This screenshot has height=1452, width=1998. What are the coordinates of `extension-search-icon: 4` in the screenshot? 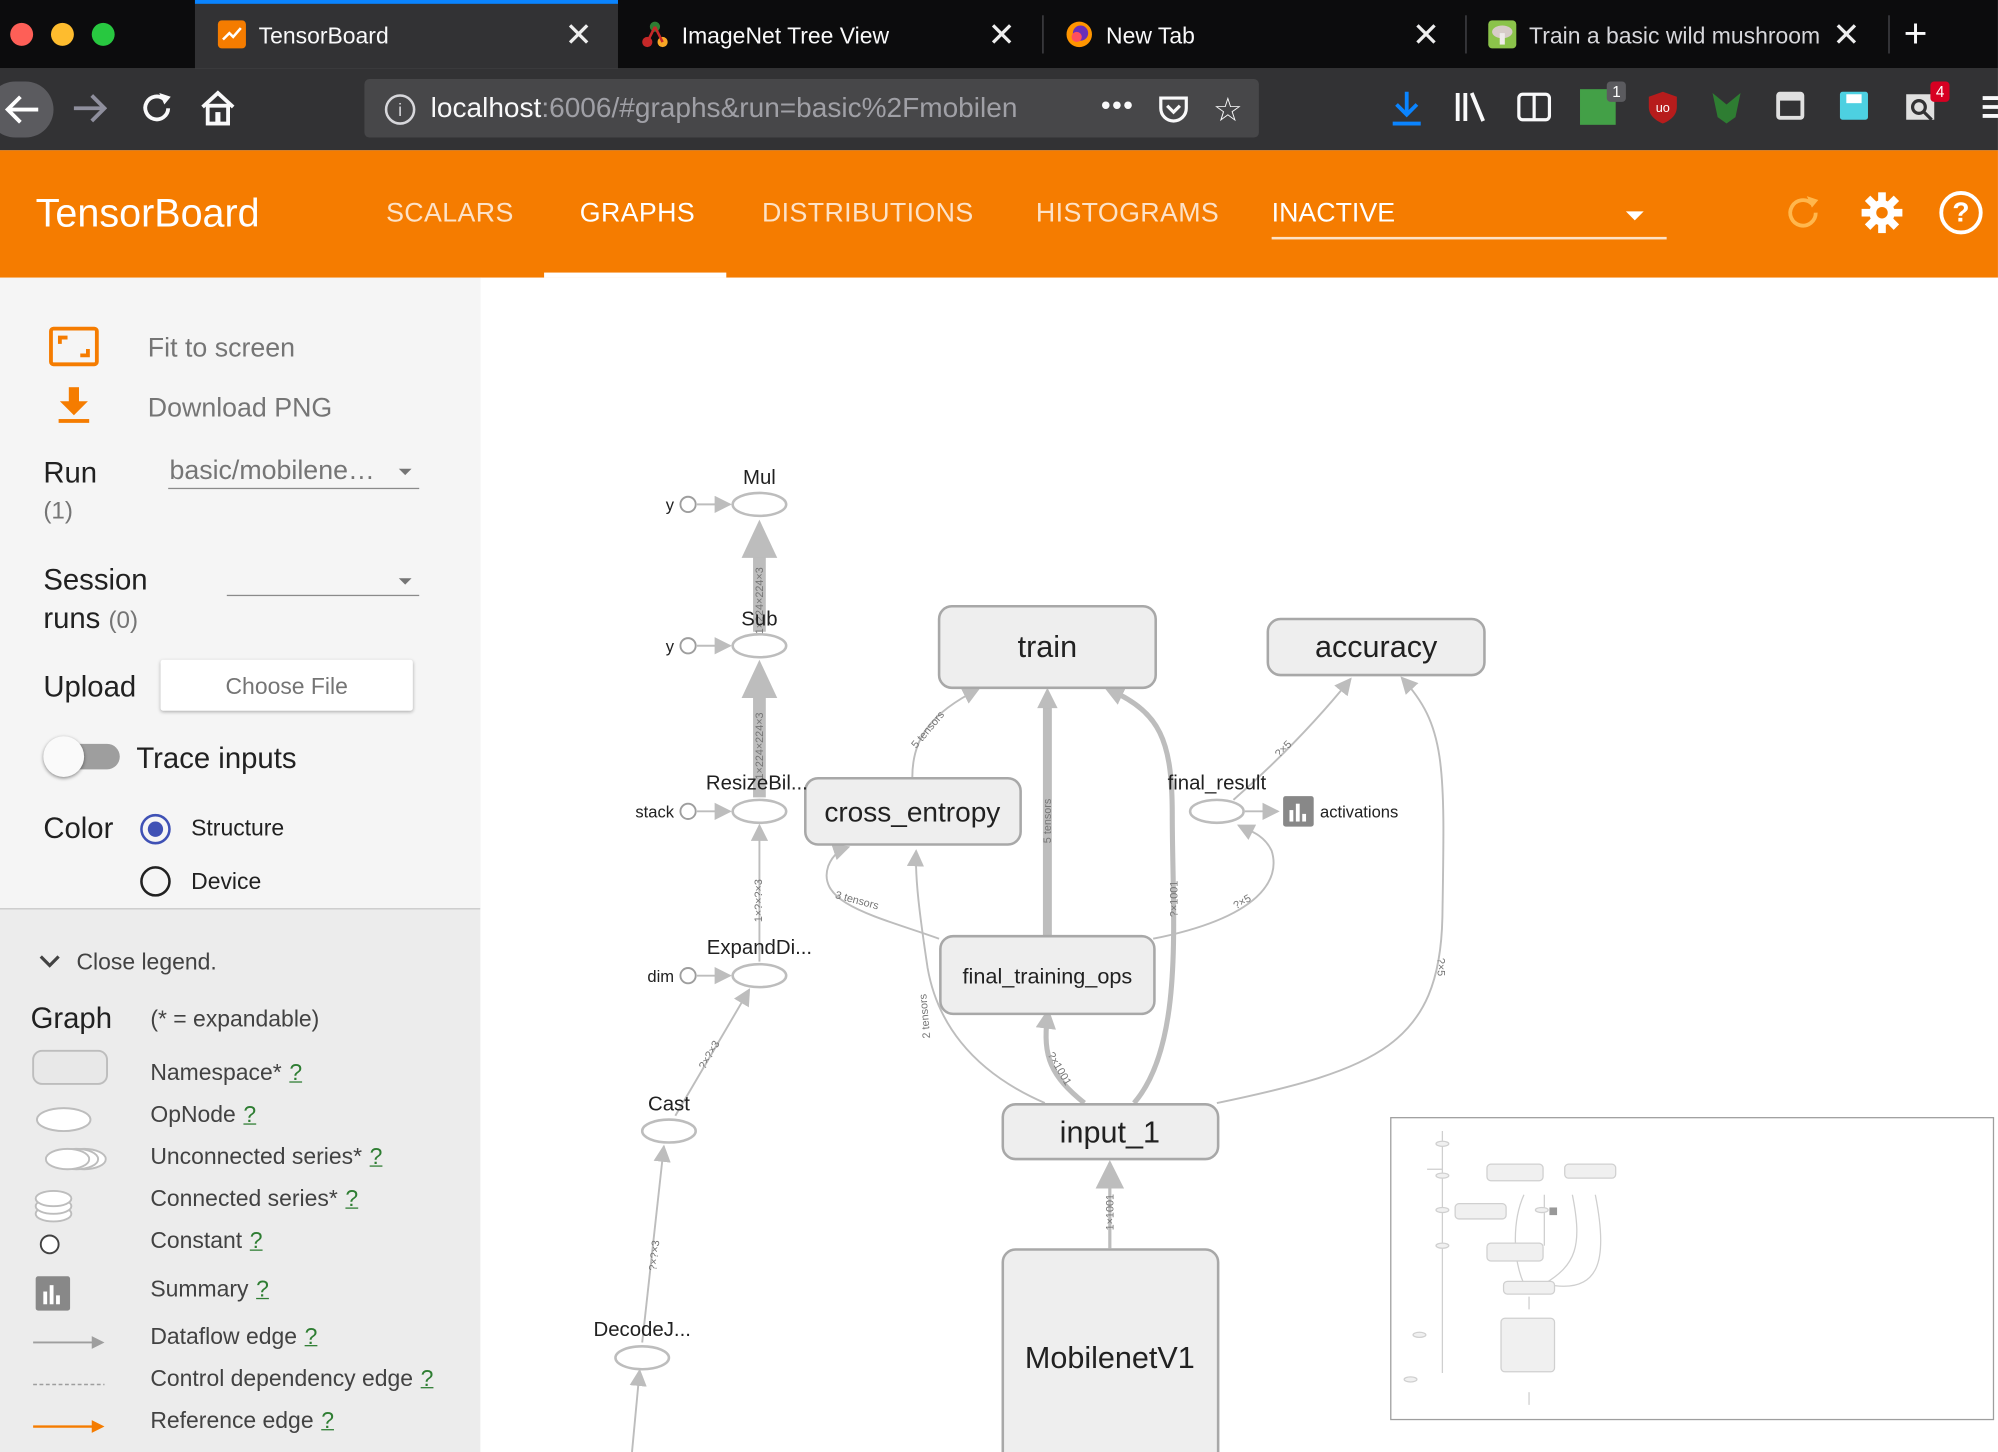 It's located at (1927, 103).